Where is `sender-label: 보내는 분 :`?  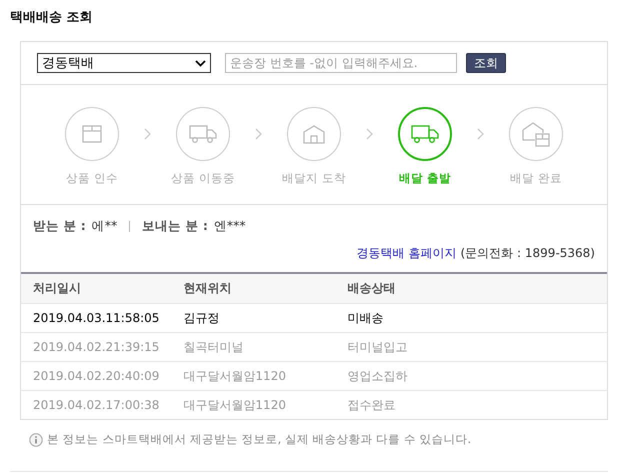 sender-label: 보내는 분 : is located at coordinates (175, 226).